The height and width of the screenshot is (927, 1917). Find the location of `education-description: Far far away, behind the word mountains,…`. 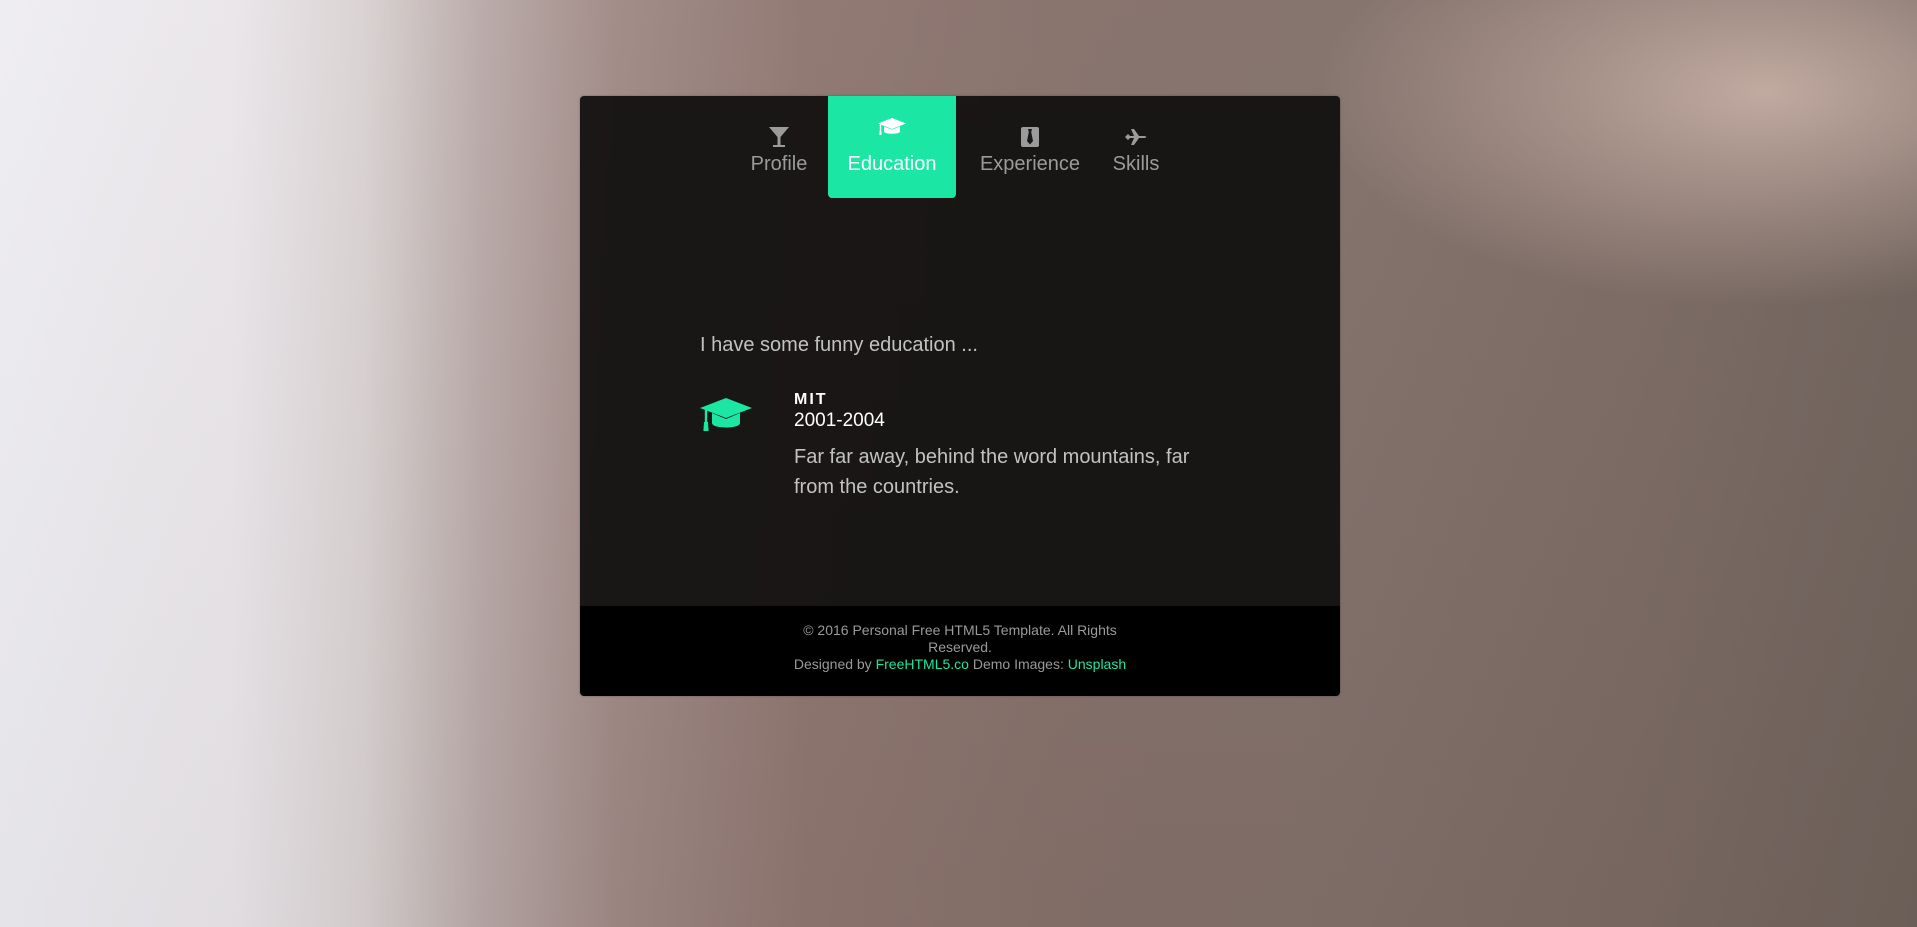

education-description: Far far away, behind the word mountains,… is located at coordinates (992, 472).